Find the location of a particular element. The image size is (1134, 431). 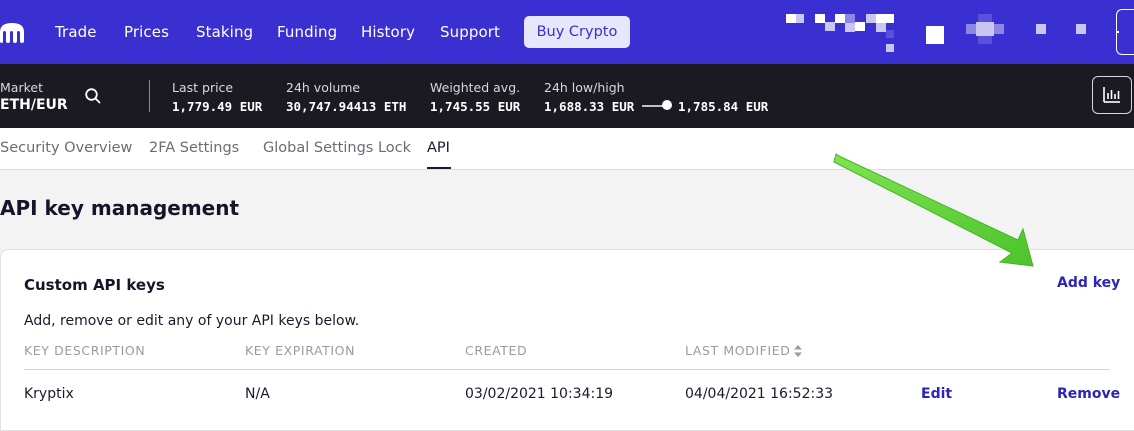

divider is located at coordinates (149, 96).